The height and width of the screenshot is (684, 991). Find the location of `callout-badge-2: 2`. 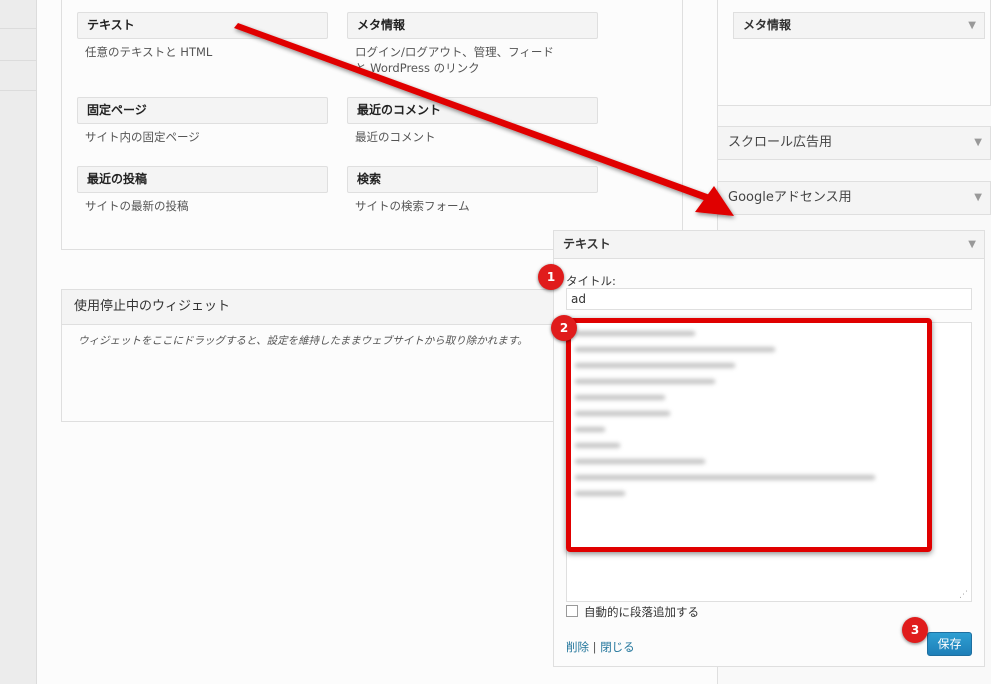

callout-badge-2: 2 is located at coordinates (564, 328).